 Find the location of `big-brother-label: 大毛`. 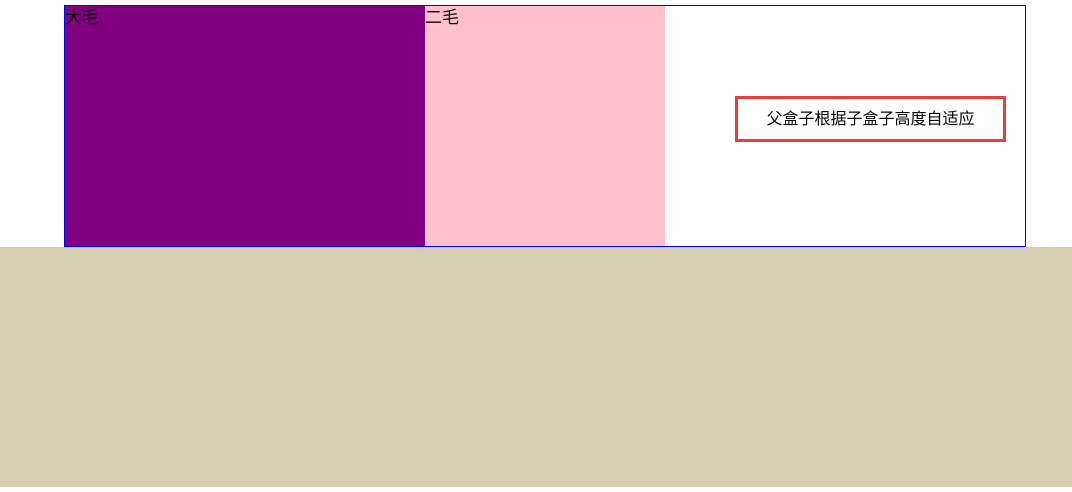

big-brother-label: 大毛 is located at coordinates (82, 18).